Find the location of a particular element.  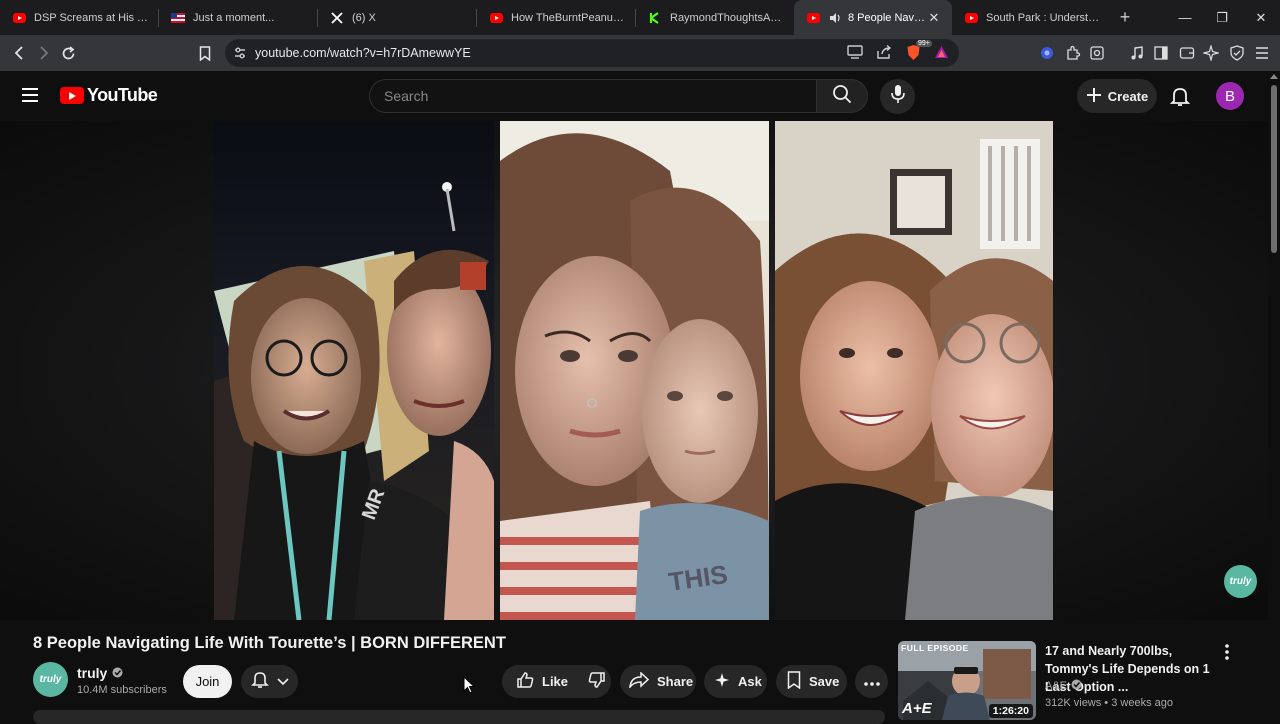

wallet-icon is located at coordinates (1187, 53).